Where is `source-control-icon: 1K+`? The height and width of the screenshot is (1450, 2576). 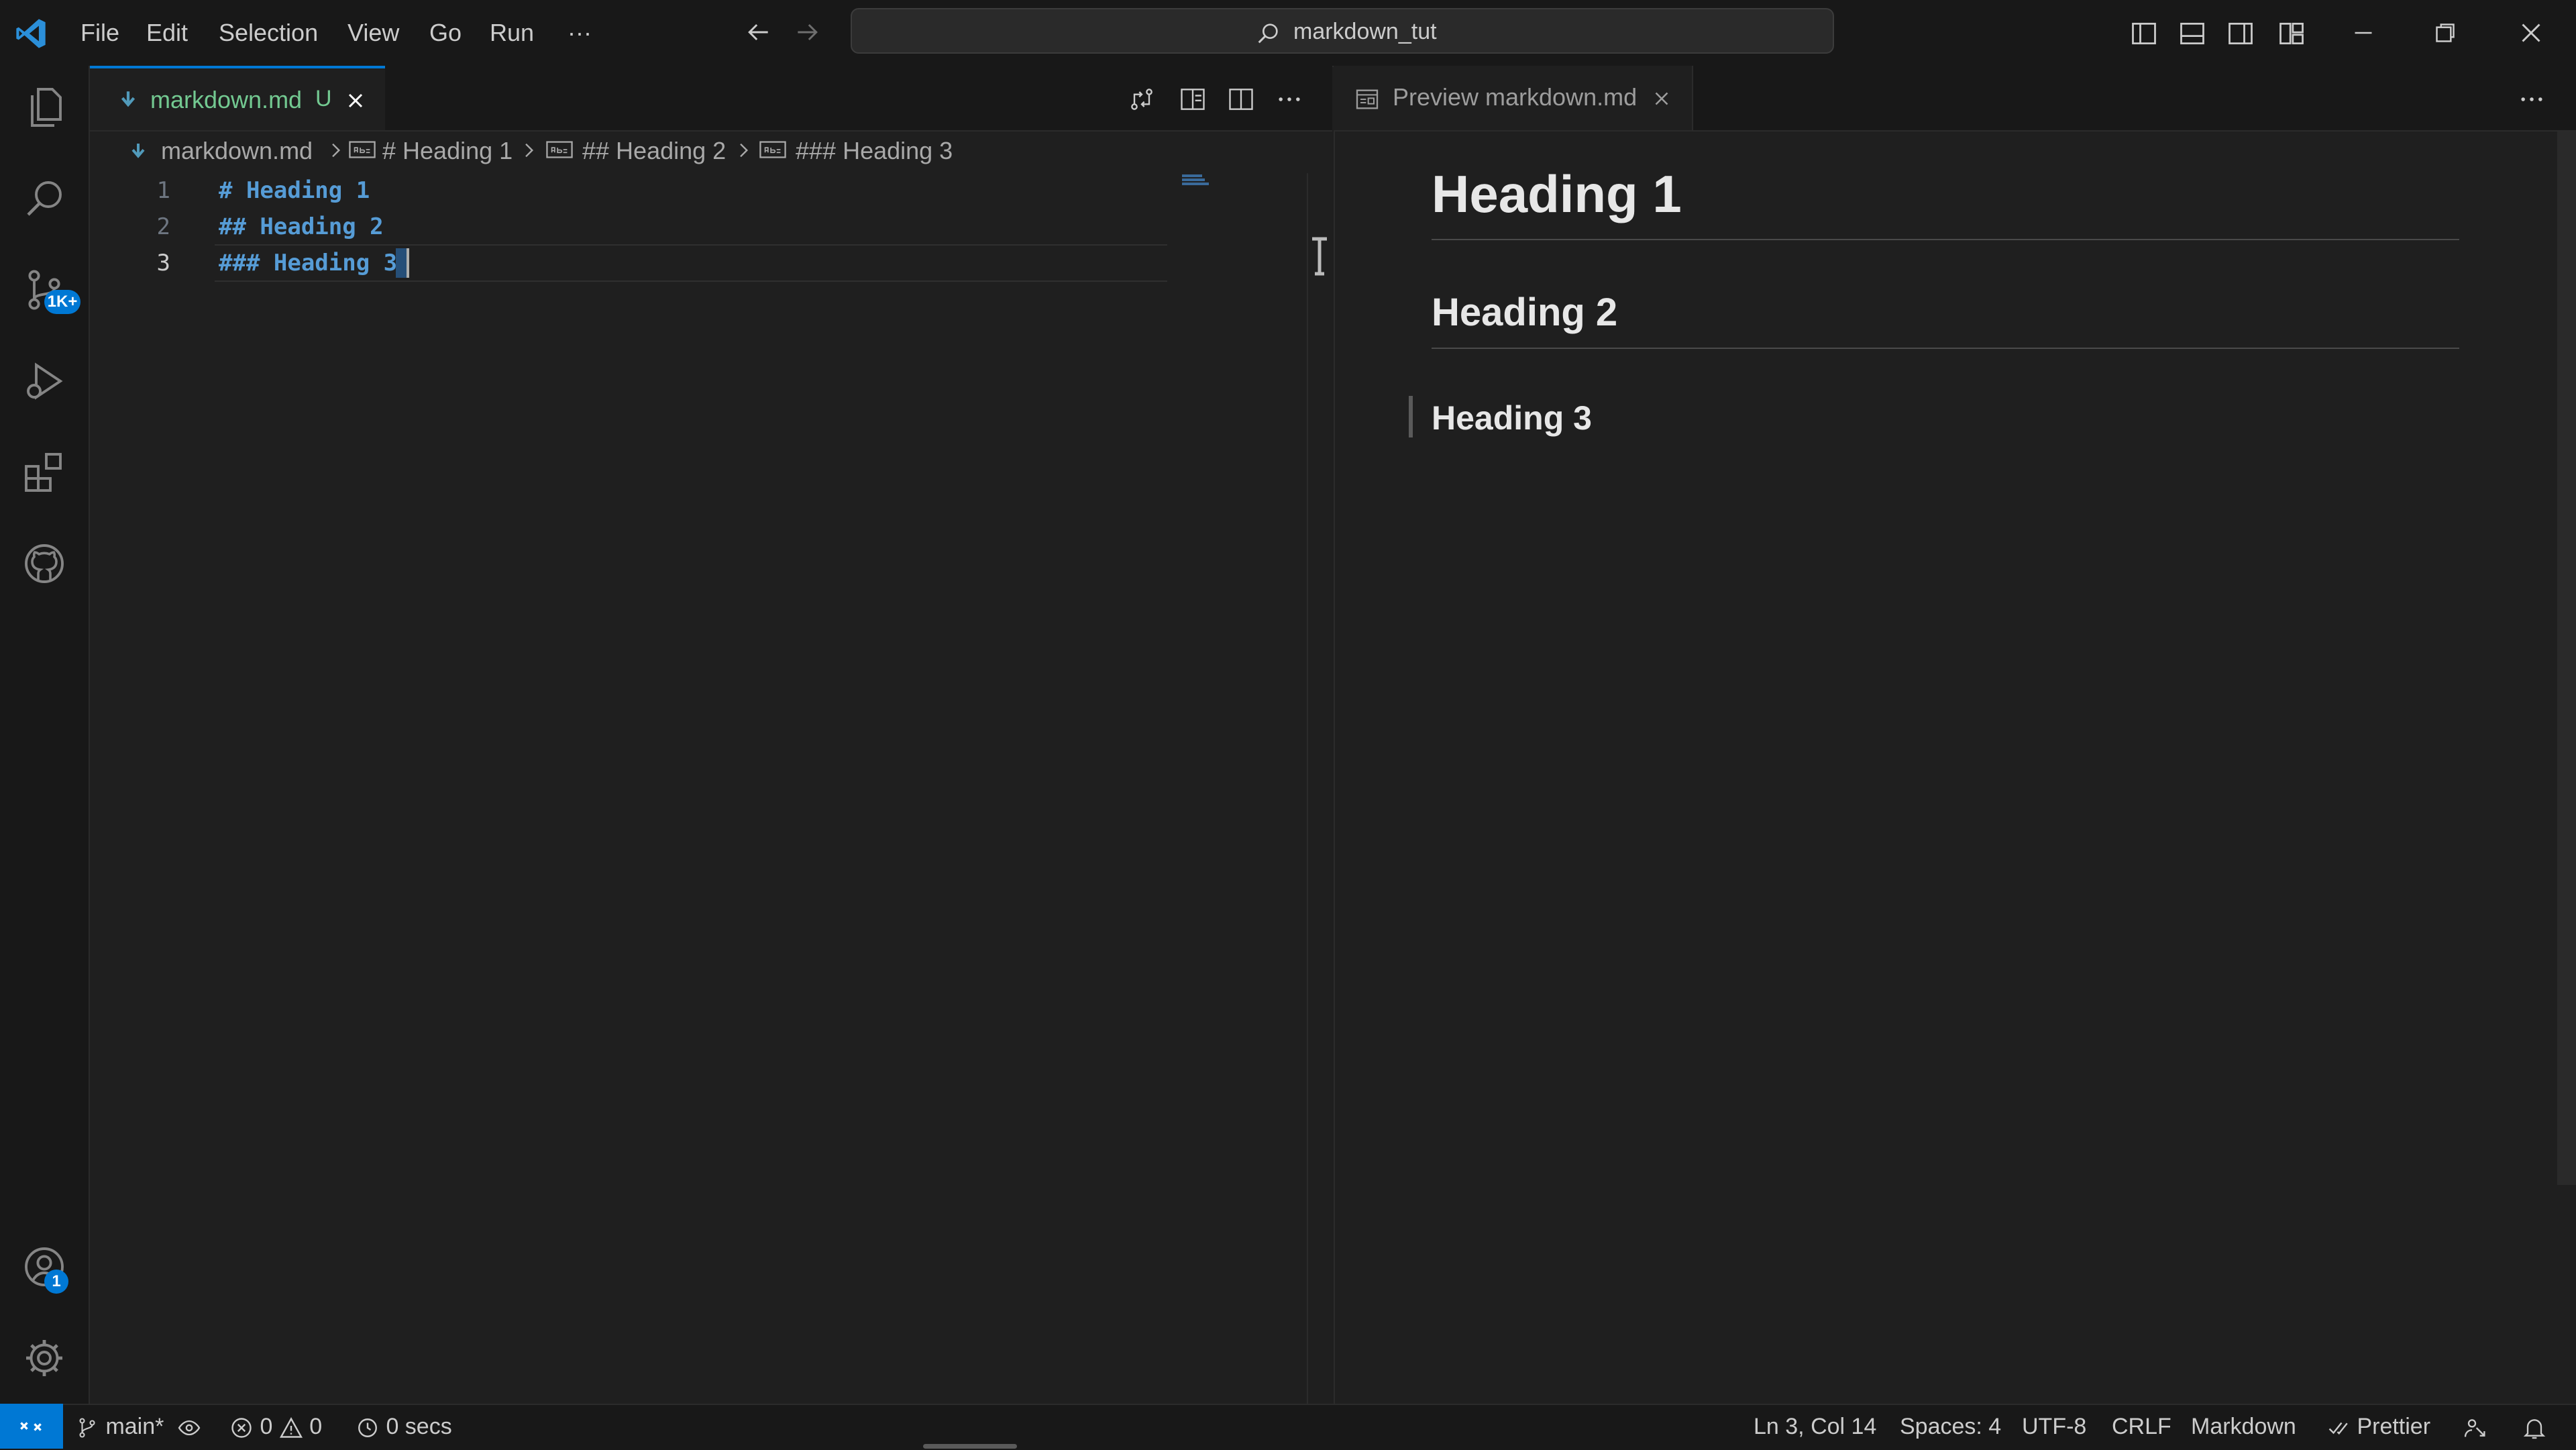 source-control-icon: 1K+ is located at coordinates (50, 296).